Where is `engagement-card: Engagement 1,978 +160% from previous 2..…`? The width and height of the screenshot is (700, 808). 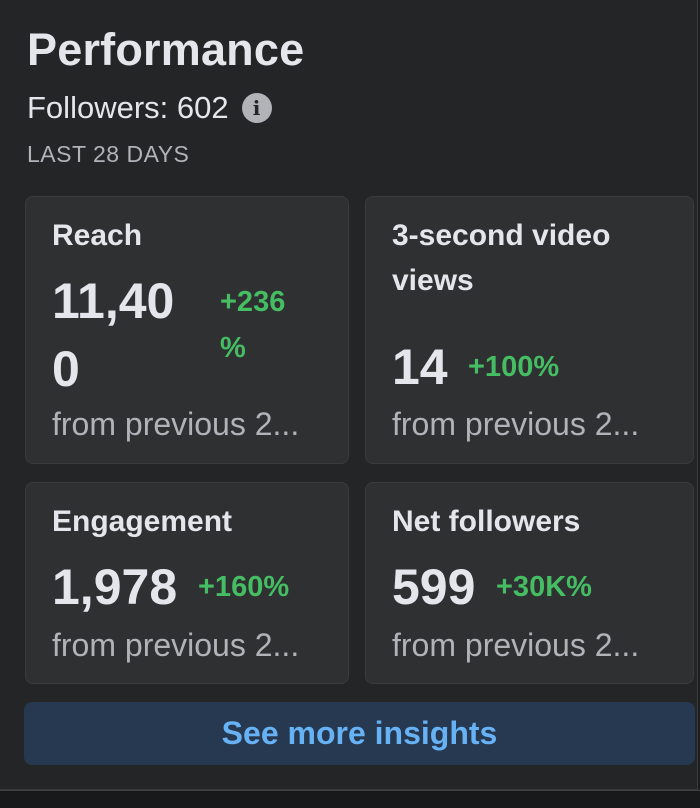 engagement-card: Engagement 1,978 +160% from previous 2..… is located at coordinates (187, 583).